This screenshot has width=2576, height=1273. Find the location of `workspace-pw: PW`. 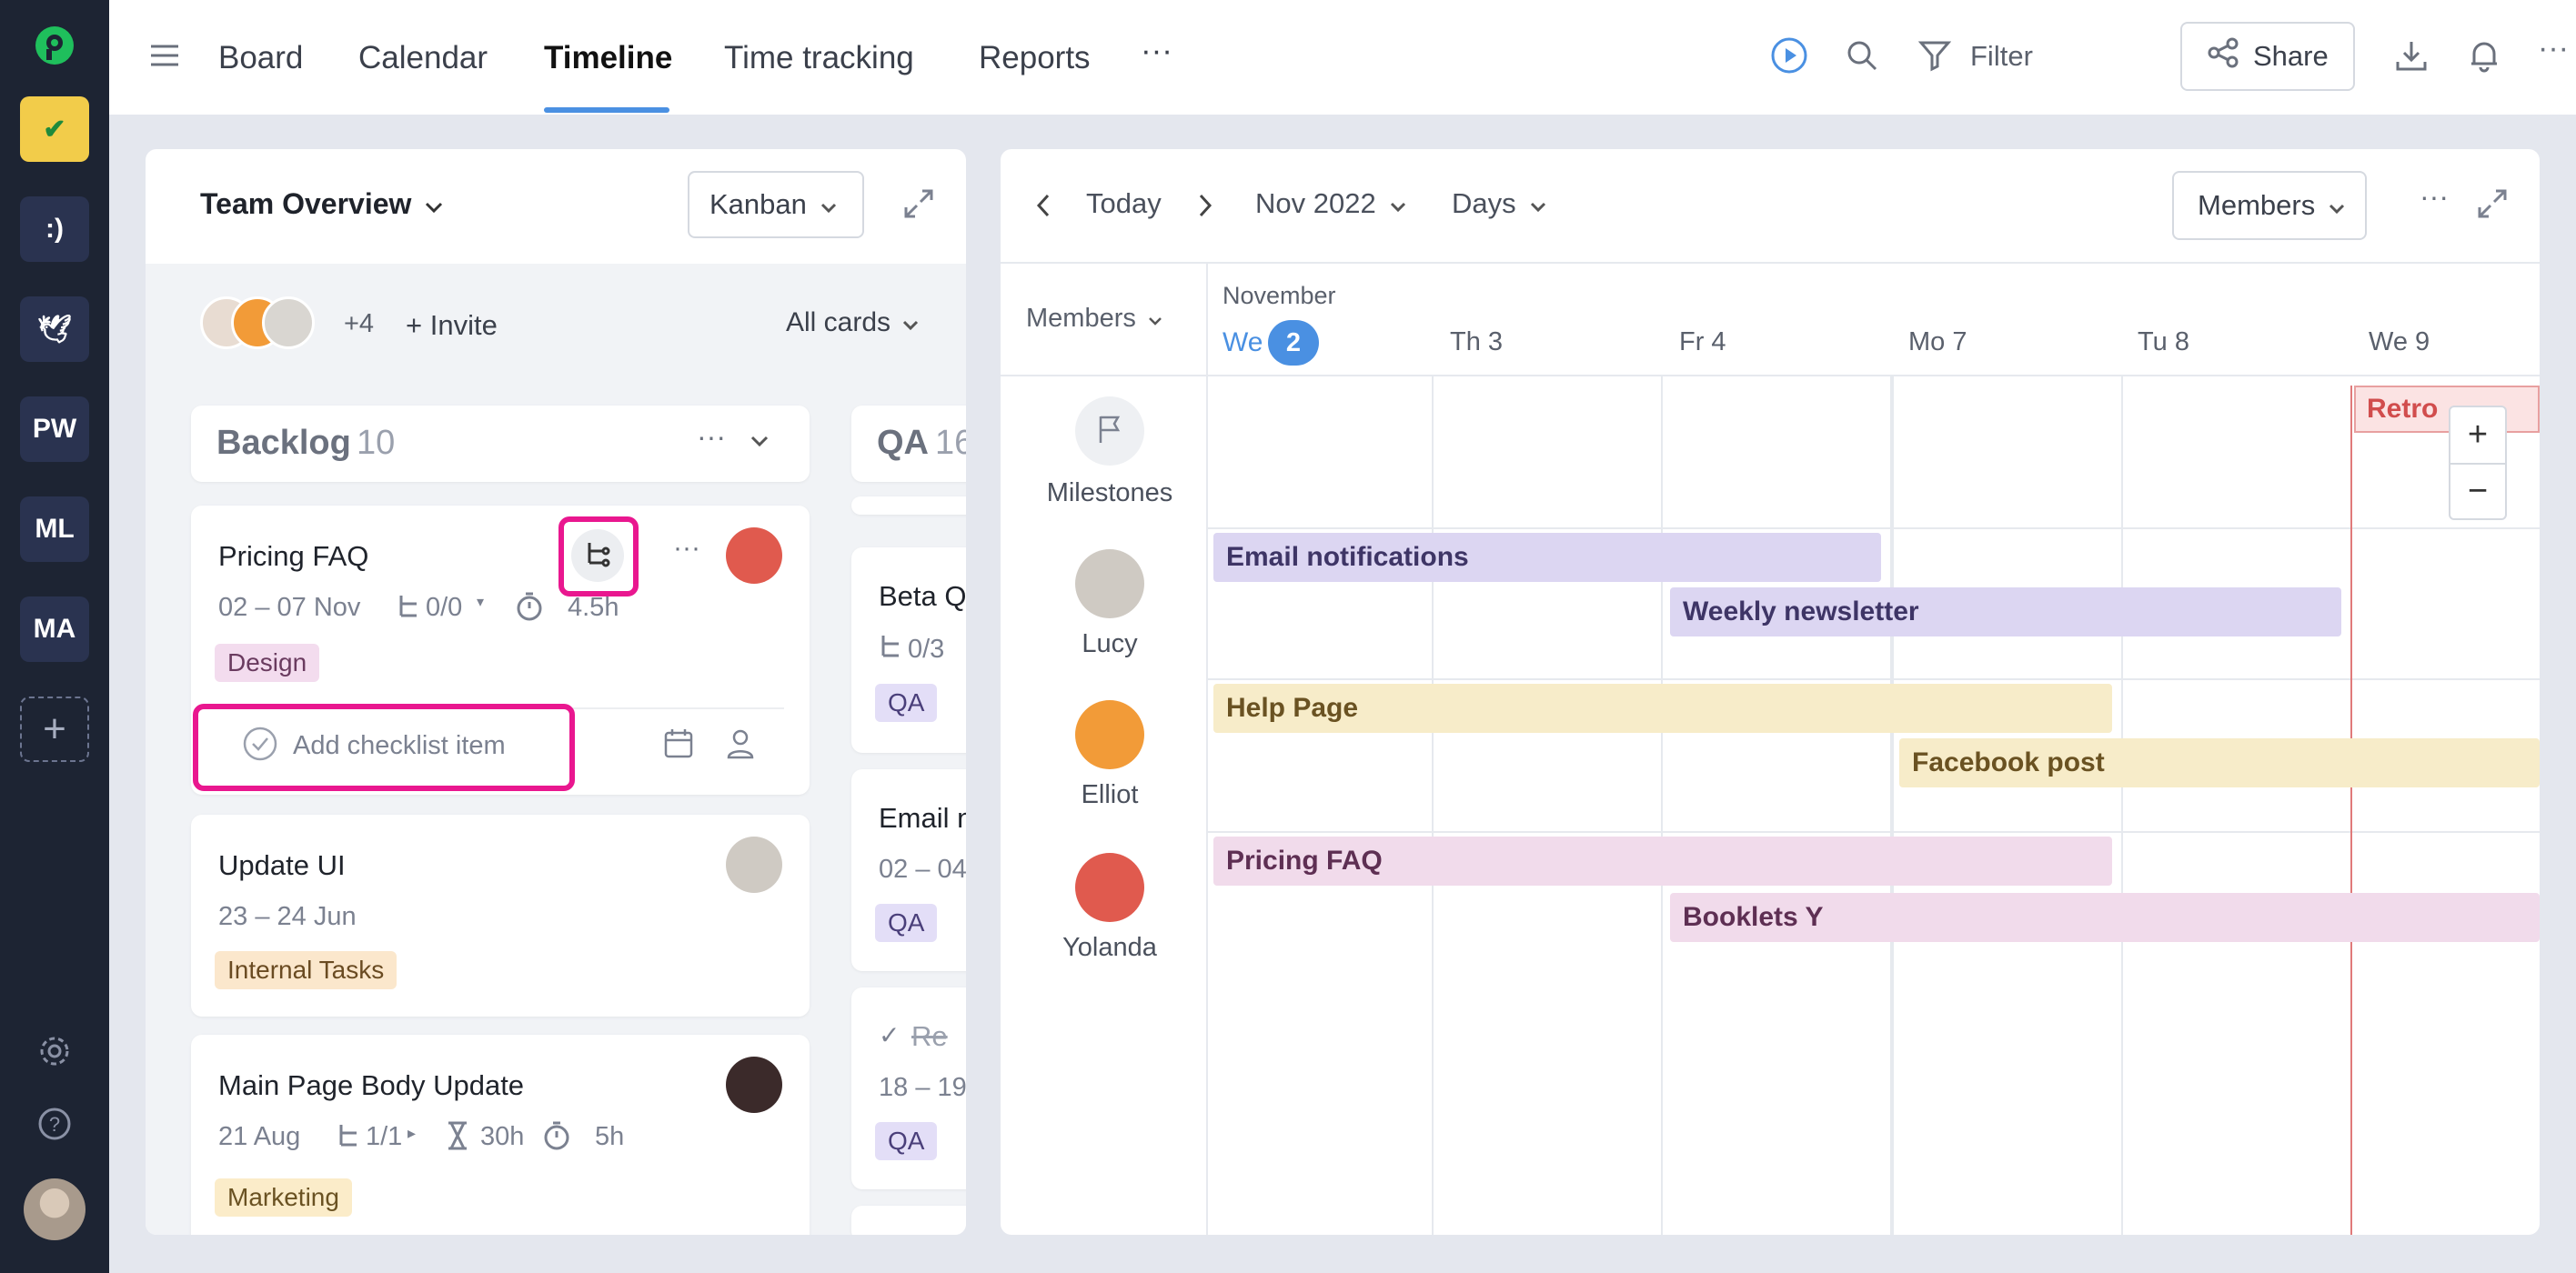

workspace-pw: PW is located at coordinates (54, 429).